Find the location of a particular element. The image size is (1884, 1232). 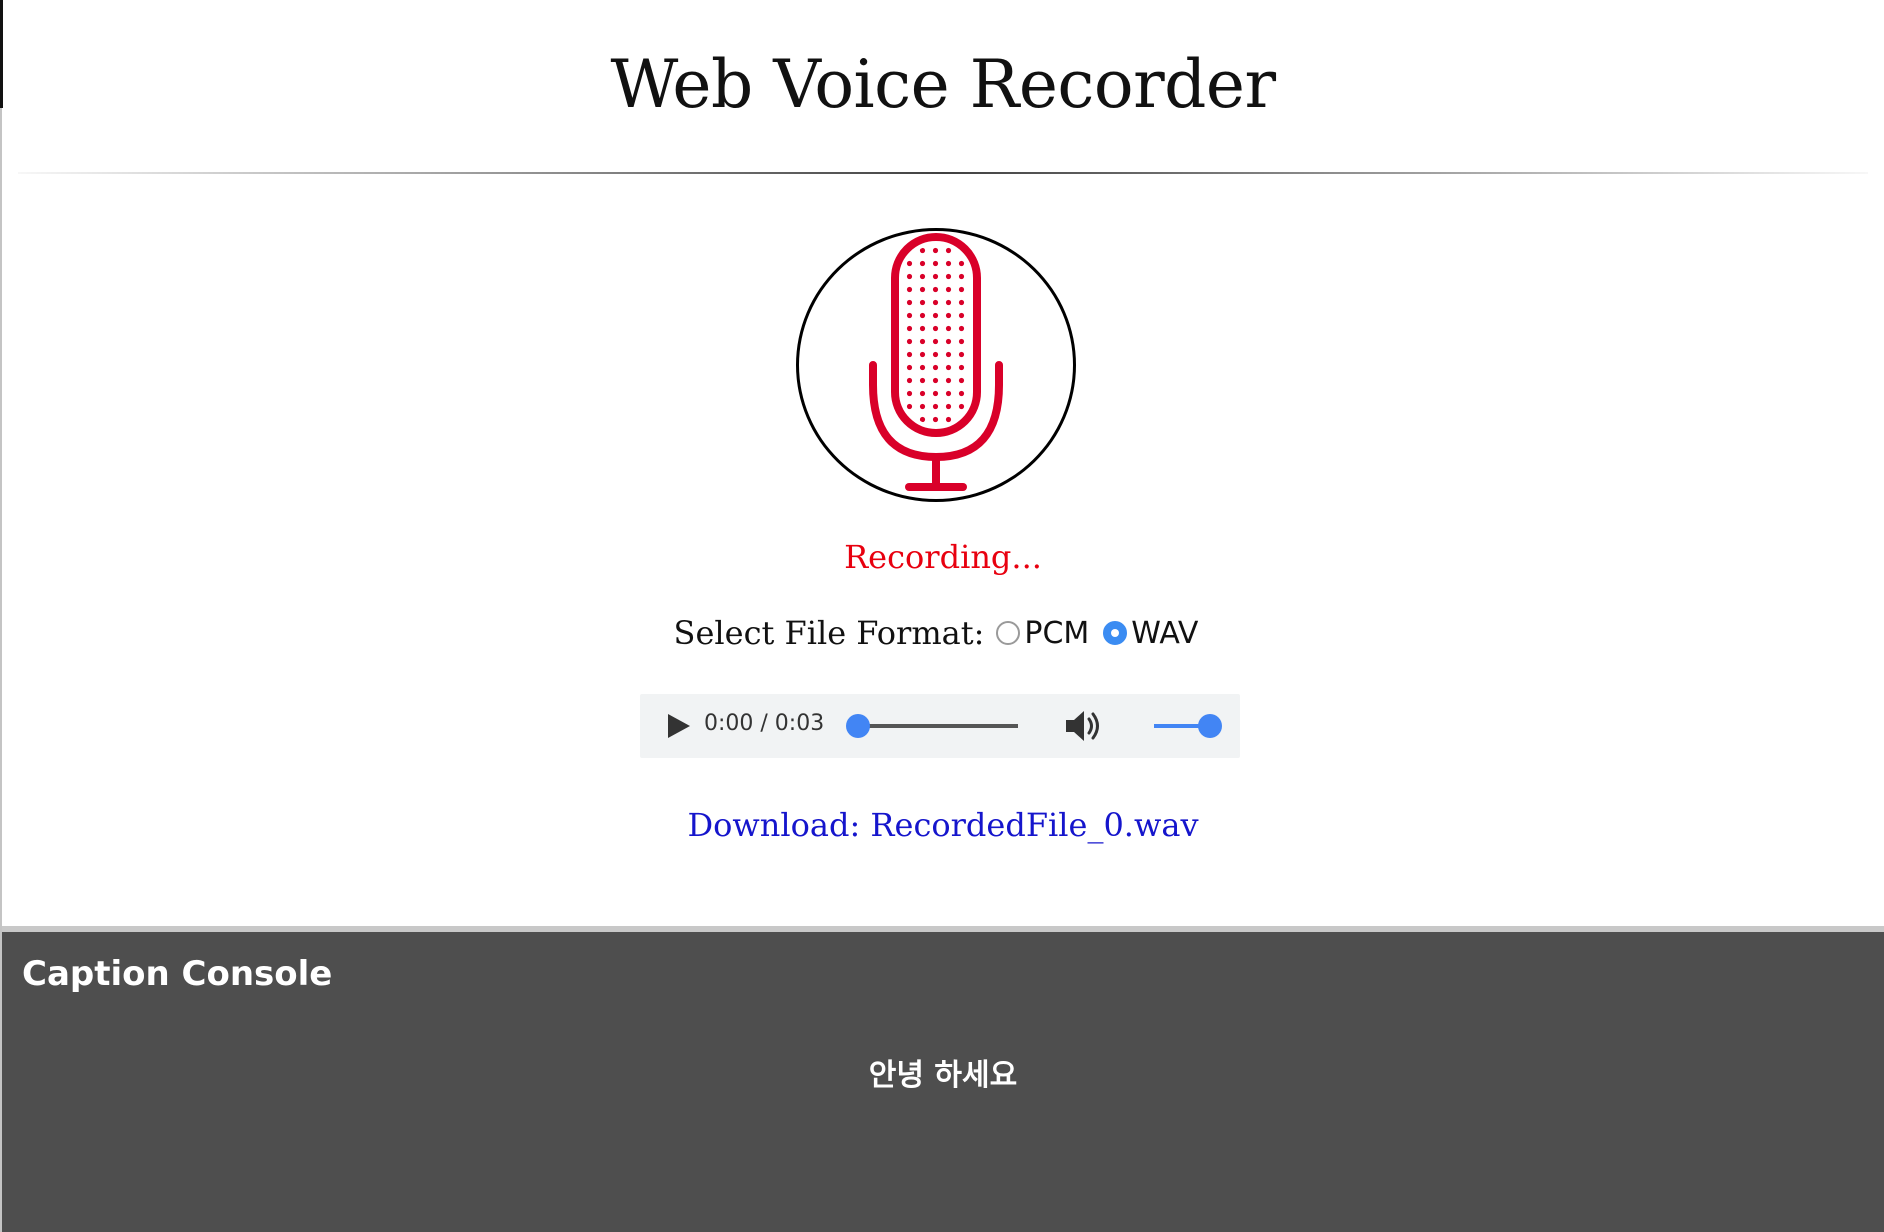

header: Web Voice Recorder is located at coordinates (943, 87).